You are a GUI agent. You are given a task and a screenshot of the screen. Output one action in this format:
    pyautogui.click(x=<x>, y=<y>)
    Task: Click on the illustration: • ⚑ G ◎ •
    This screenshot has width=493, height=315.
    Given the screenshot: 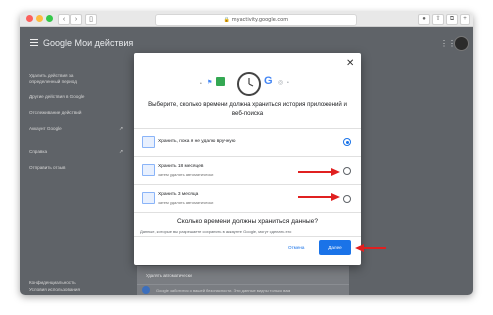 What is the action you would take?
    pyautogui.click(x=249, y=86)
    